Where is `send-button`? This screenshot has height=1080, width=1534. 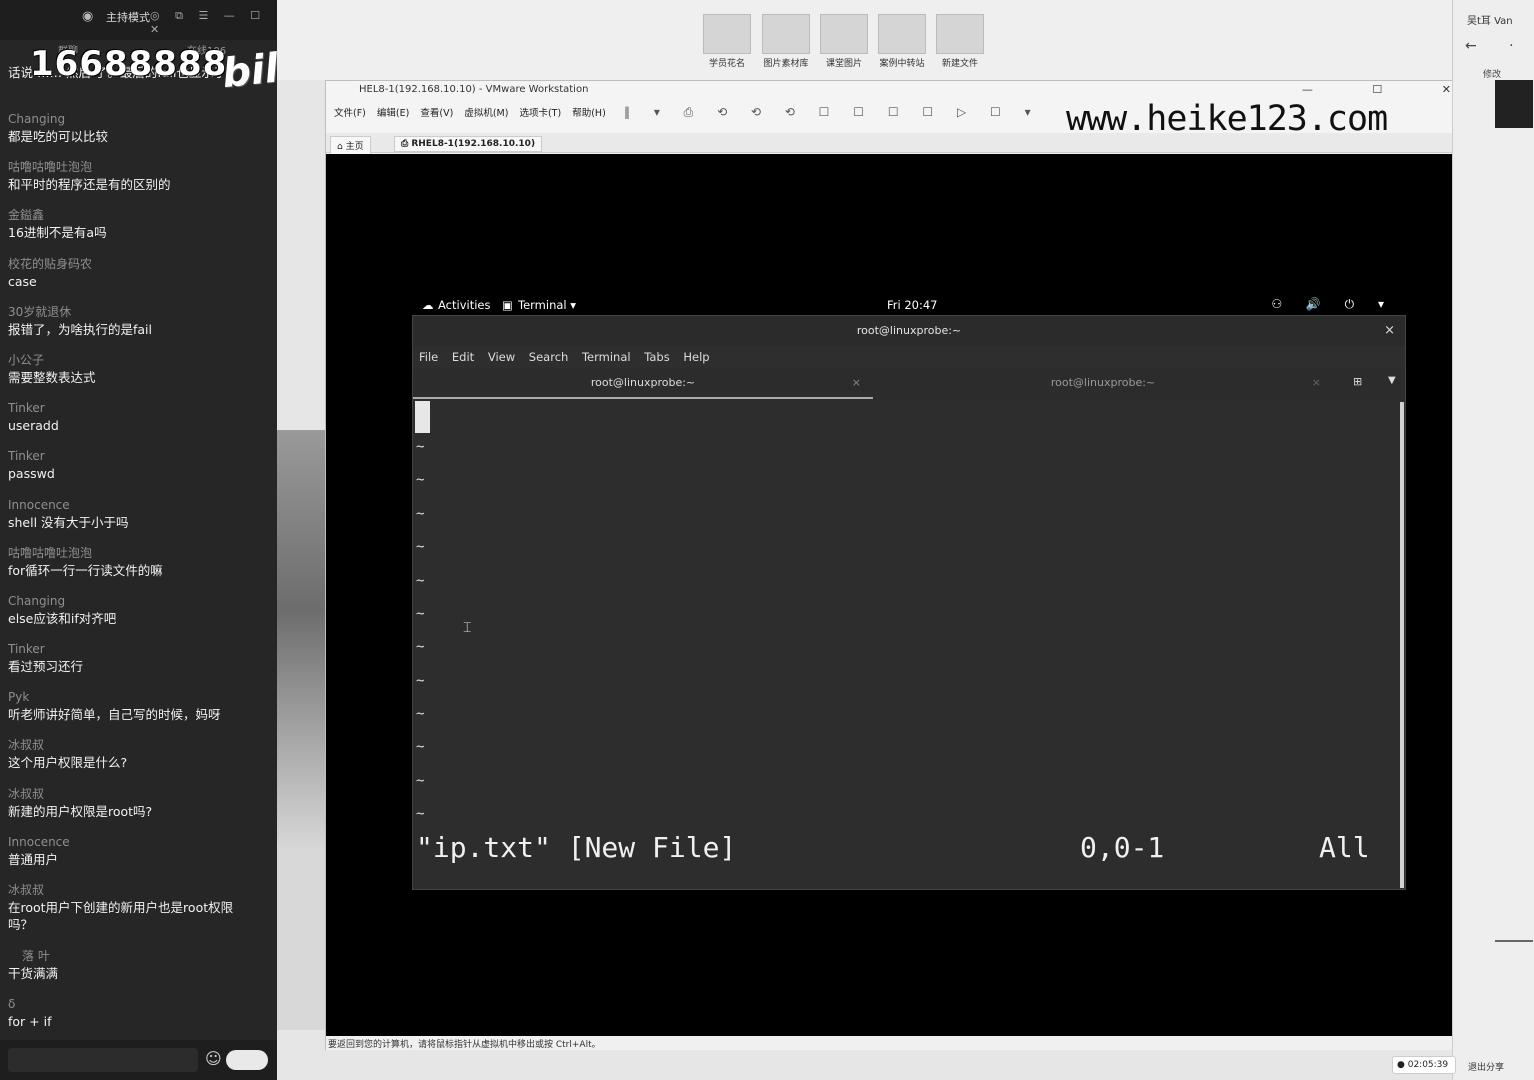 send-button is located at coordinates (247, 1060).